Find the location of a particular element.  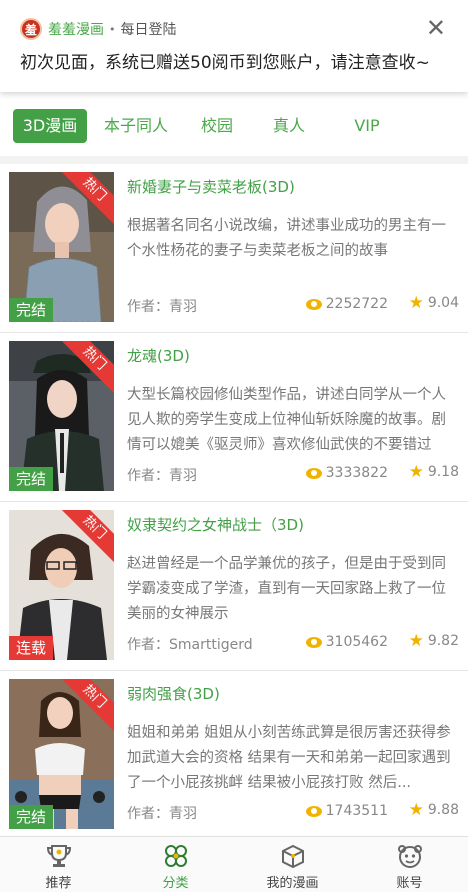

notification-subtitle: 每日登陆 is located at coordinates (148, 30).